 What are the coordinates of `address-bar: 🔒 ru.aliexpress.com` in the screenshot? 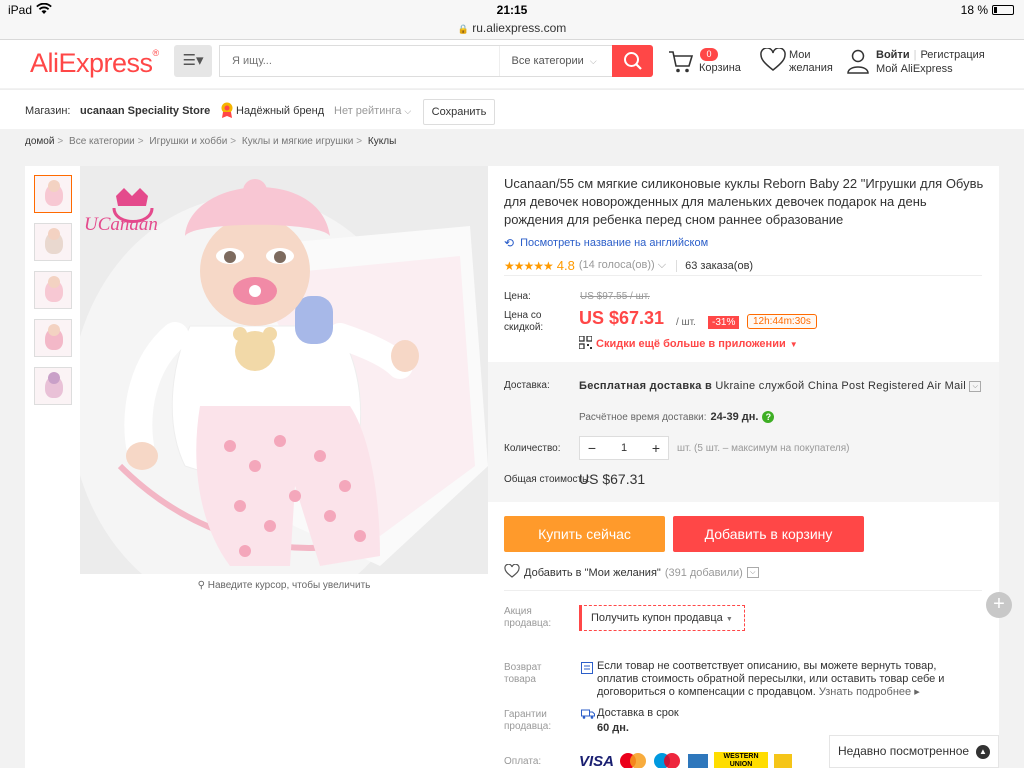 It's located at (512, 28).